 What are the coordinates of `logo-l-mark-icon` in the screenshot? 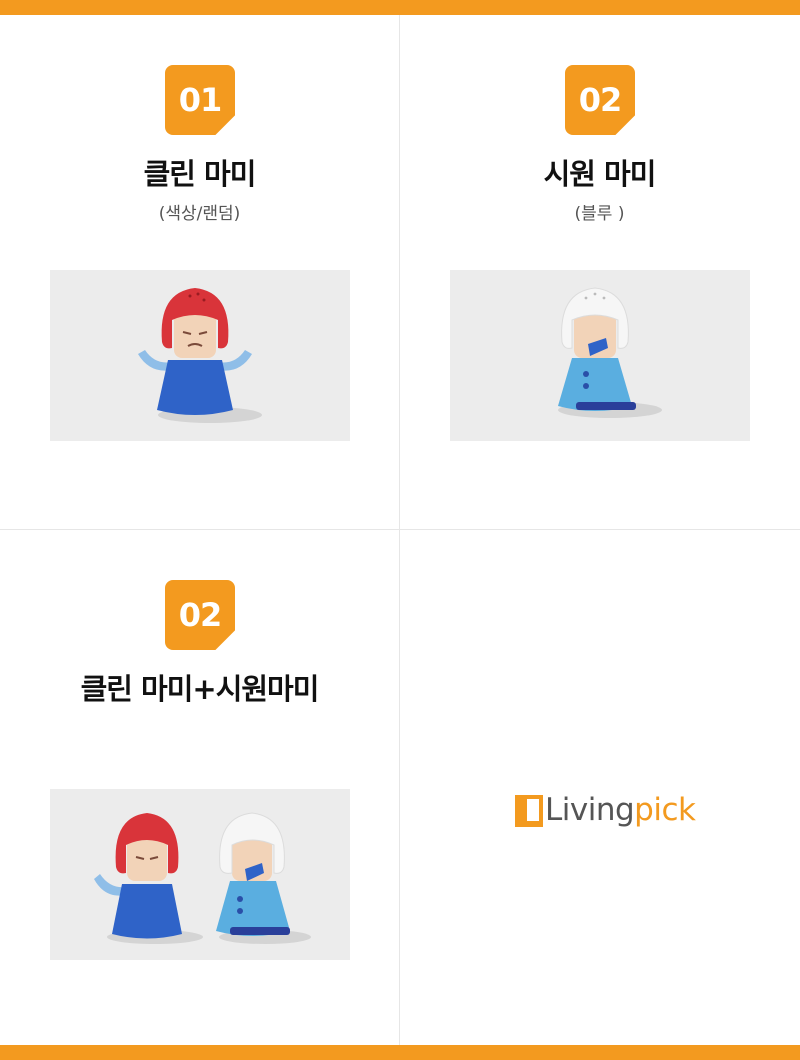 It's located at (529, 811).